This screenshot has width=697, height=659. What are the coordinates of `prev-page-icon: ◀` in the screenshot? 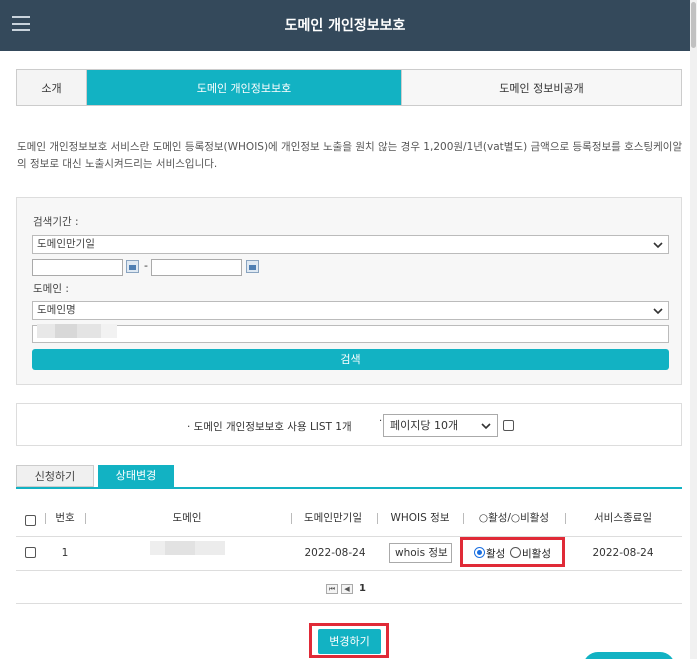 It's located at (347, 588).